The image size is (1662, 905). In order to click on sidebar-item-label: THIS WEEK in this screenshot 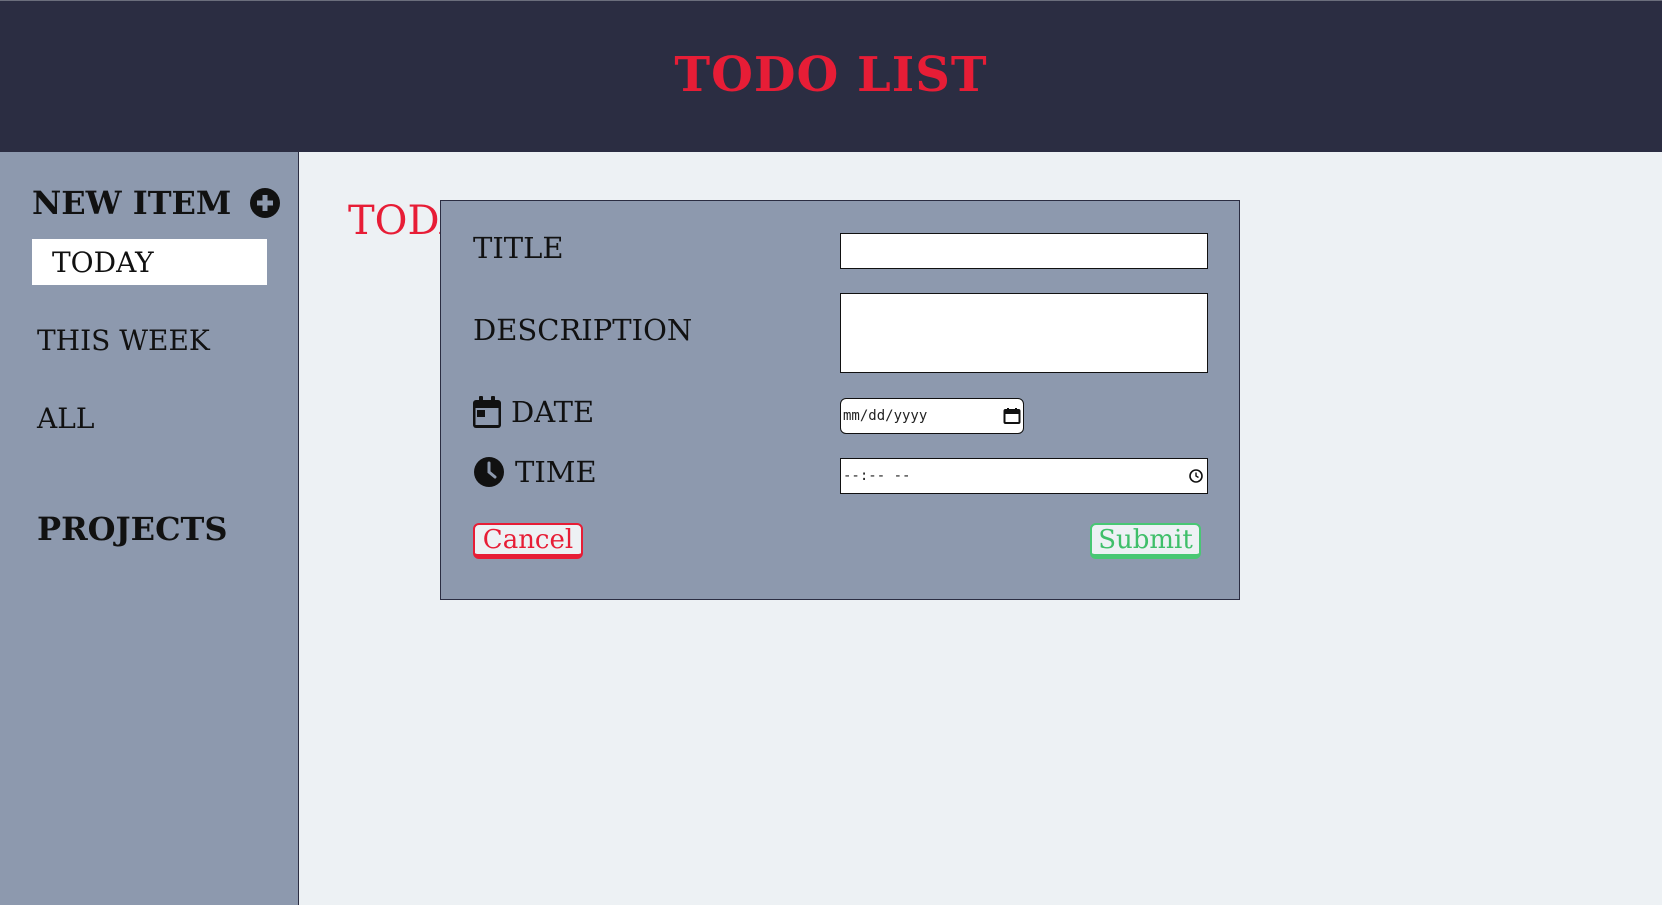, I will do `click(123, 340)`.